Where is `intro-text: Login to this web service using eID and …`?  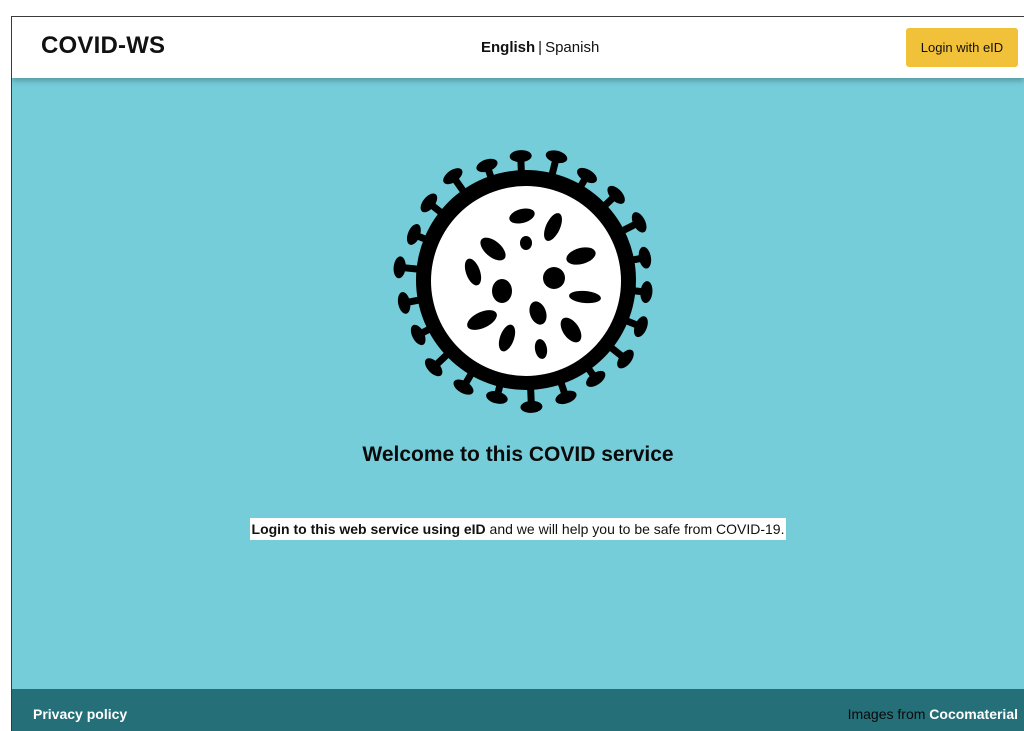 intro-text: Login to this web service using eID and … is located at coordinates (518, 529).